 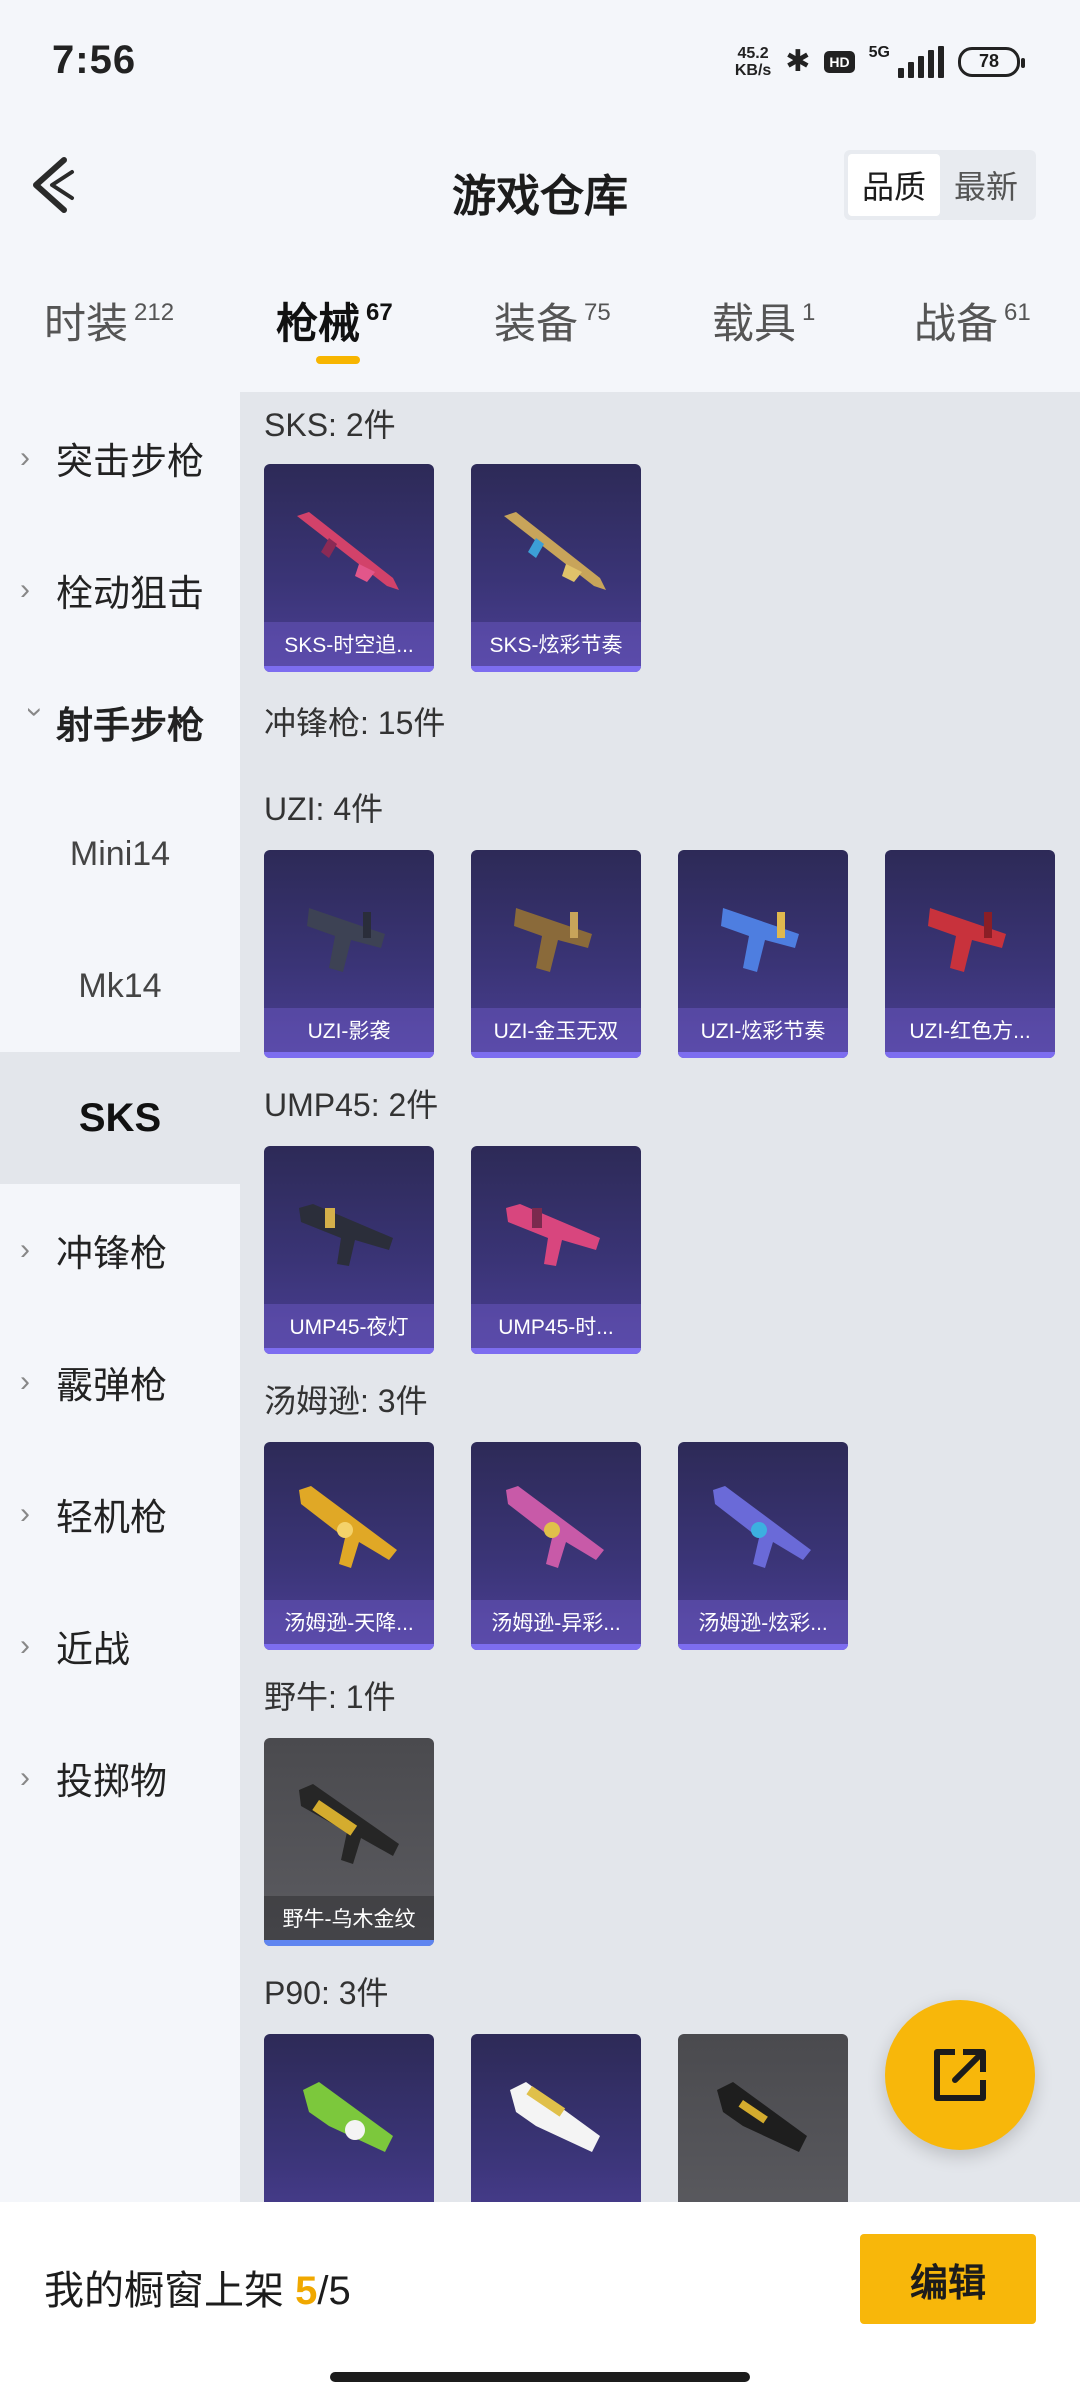 I want to click on bluetooth-icon: ✱, so click(x=798, y=61).